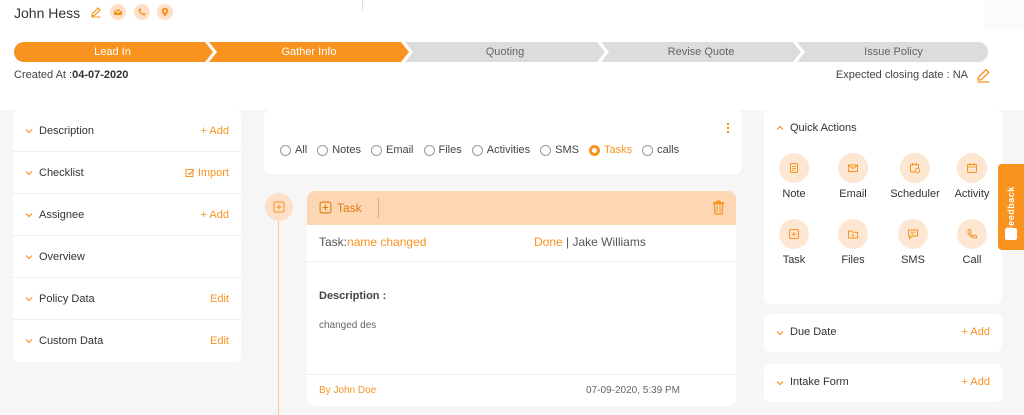 The width and height of the screenshot is (1024, 415). I want to click on timeline-line, so click(278, 305).